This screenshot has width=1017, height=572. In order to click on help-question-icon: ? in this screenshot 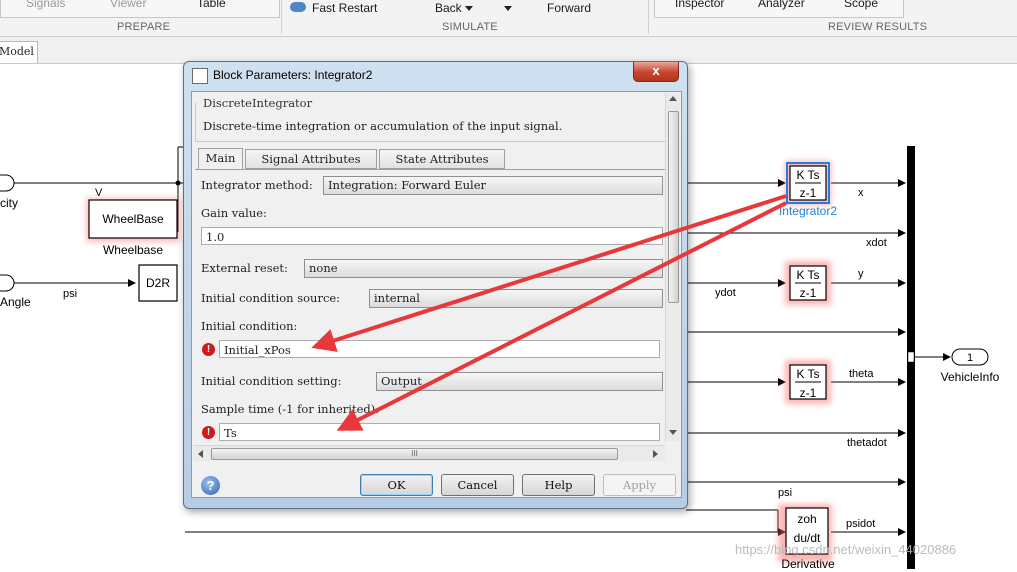, I will do `click(210, 485)`.